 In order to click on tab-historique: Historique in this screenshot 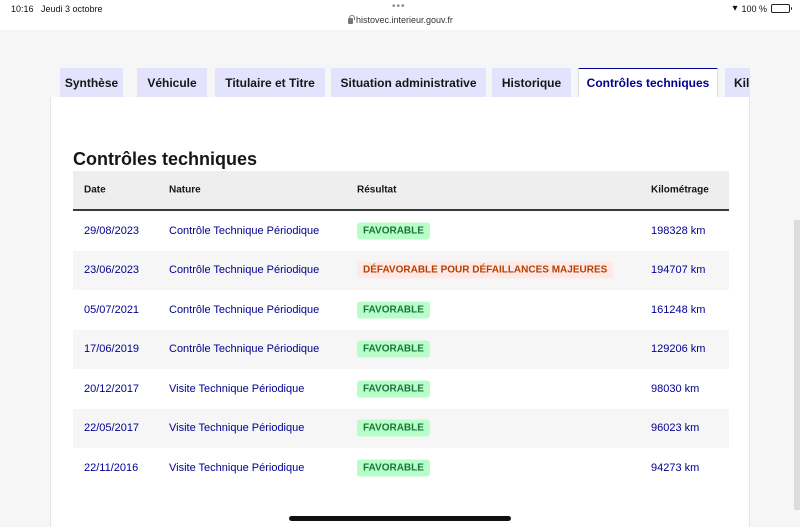, I will do `click(531, 83)`.